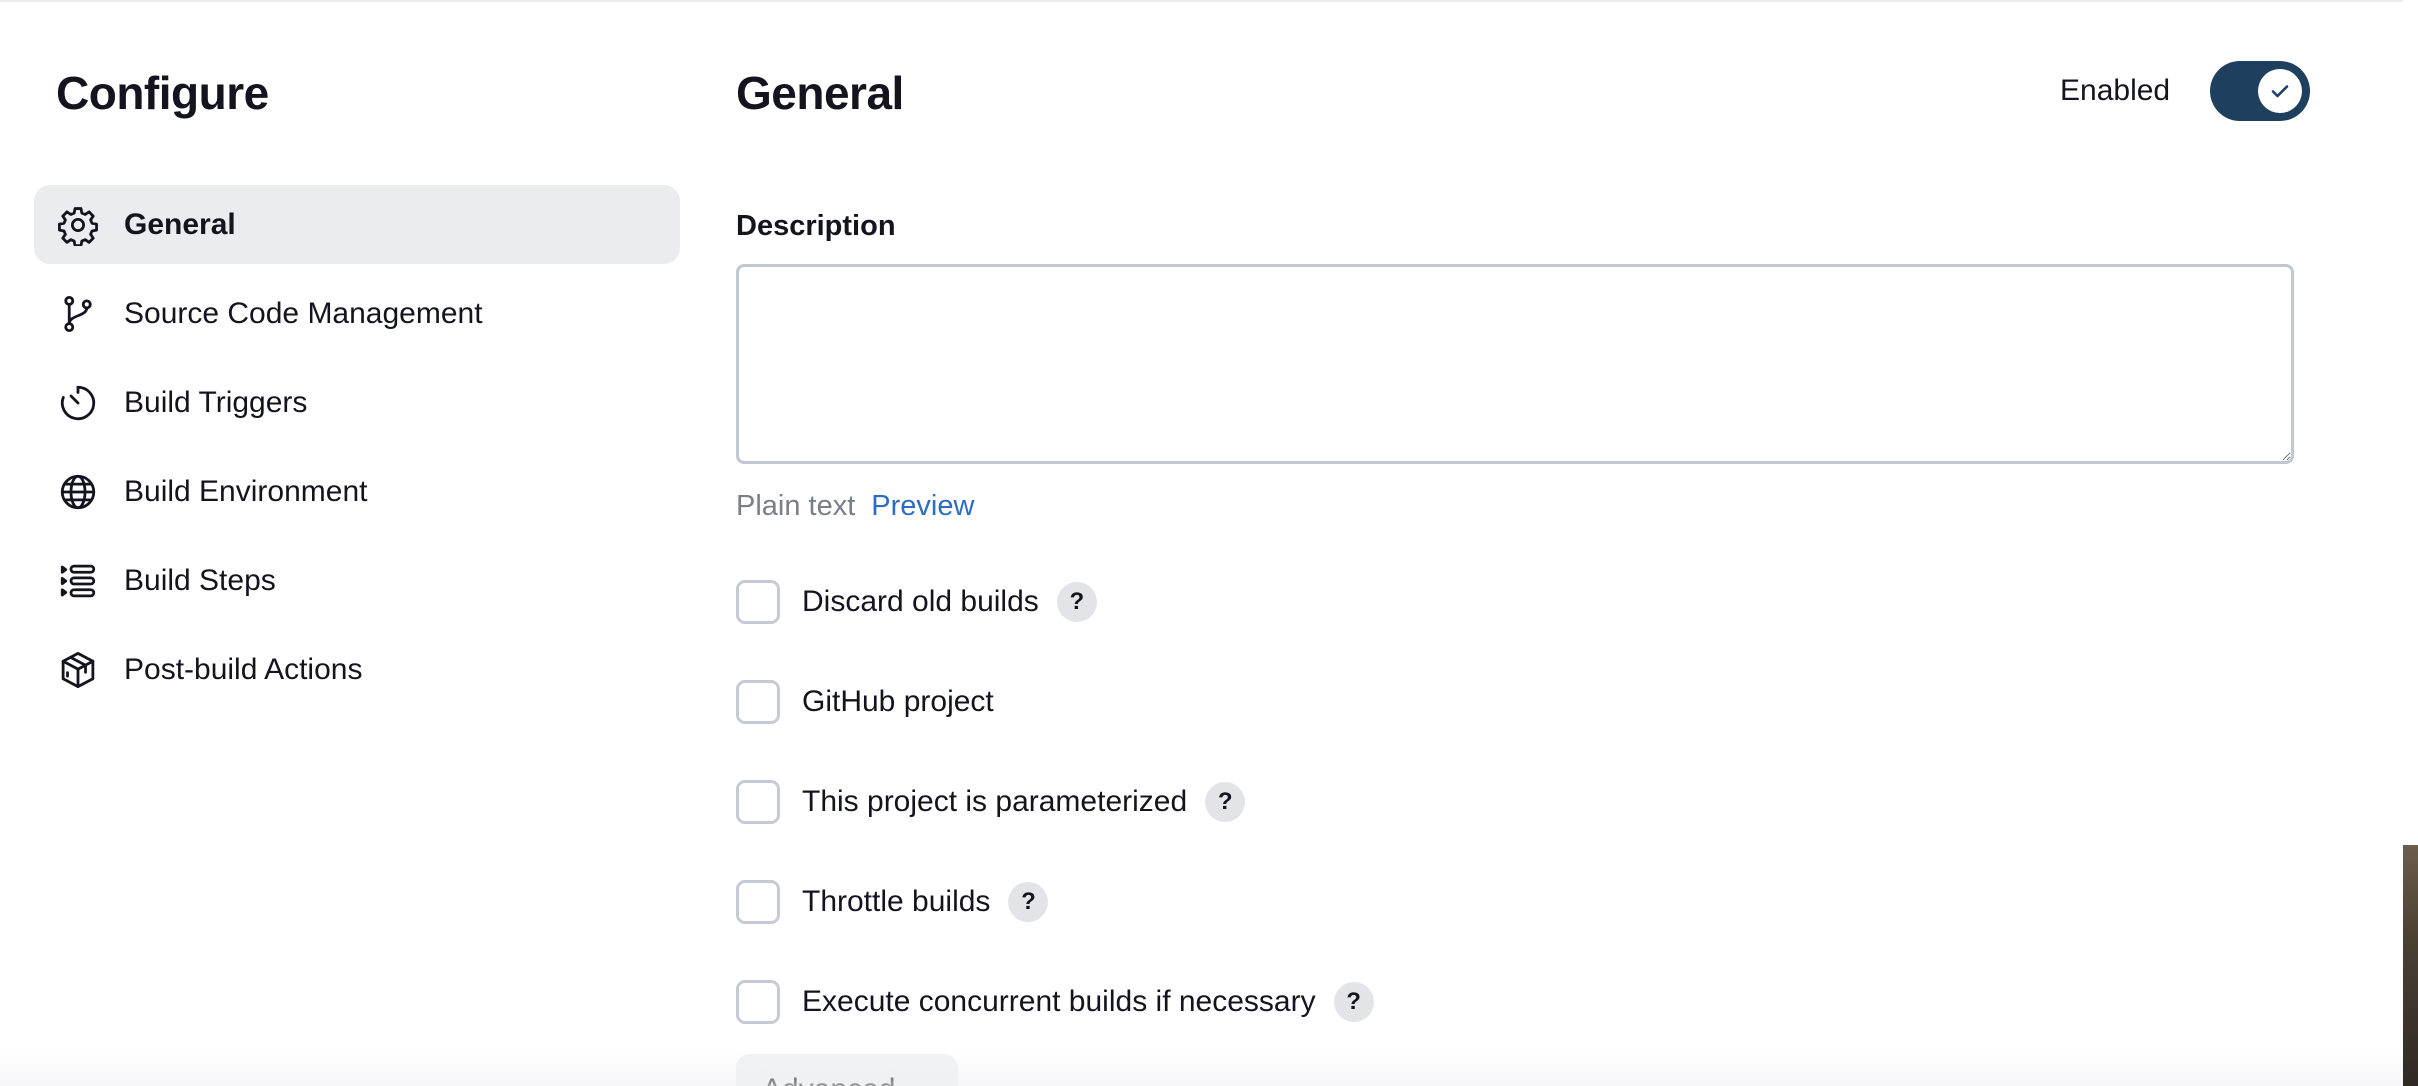 The image size is (2418, 1086). Describe the element at coordinates (200, 580) in the screenshot. I see `sidebar-item-label: Build Steps` at that location.